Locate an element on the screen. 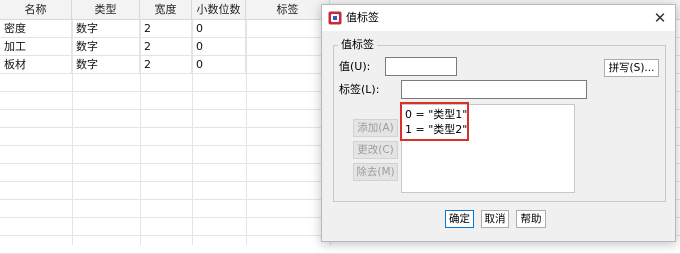 This screenshot has width=680, height=254. grid-header-decimals: 小数位数 is located at coordinates (219, 10).